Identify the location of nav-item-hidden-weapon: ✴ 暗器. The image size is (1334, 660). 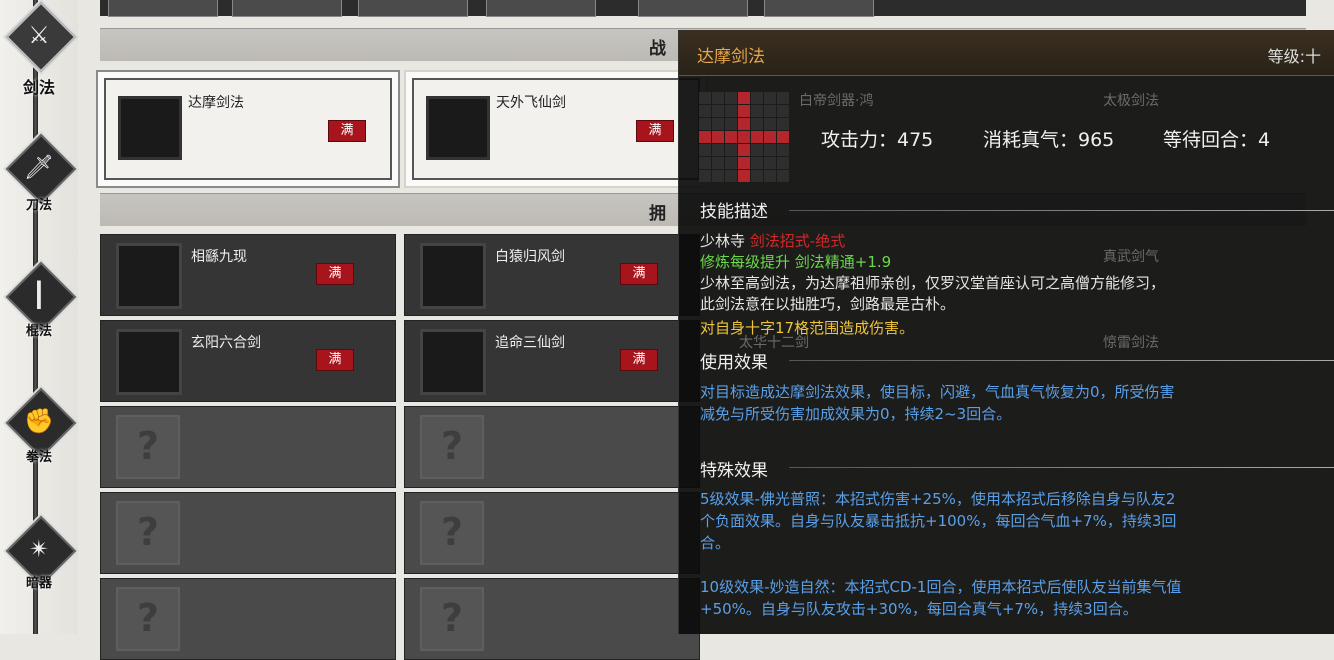
(40, 565).